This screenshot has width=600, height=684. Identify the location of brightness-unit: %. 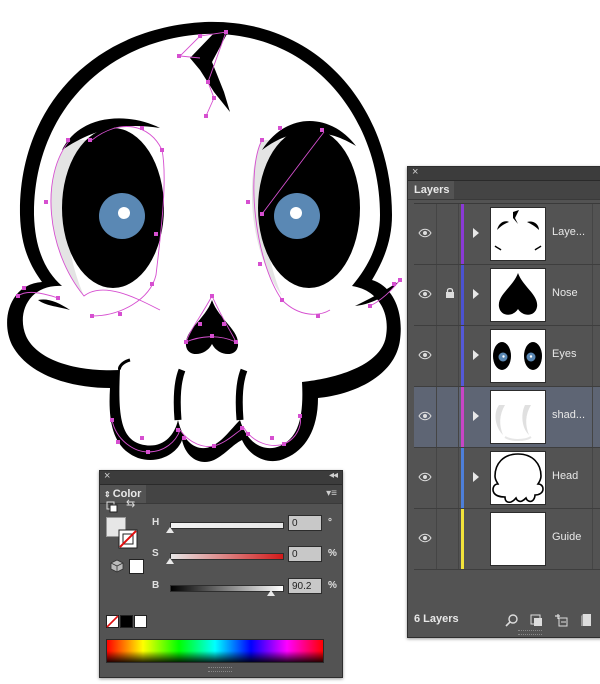
(332, 585).